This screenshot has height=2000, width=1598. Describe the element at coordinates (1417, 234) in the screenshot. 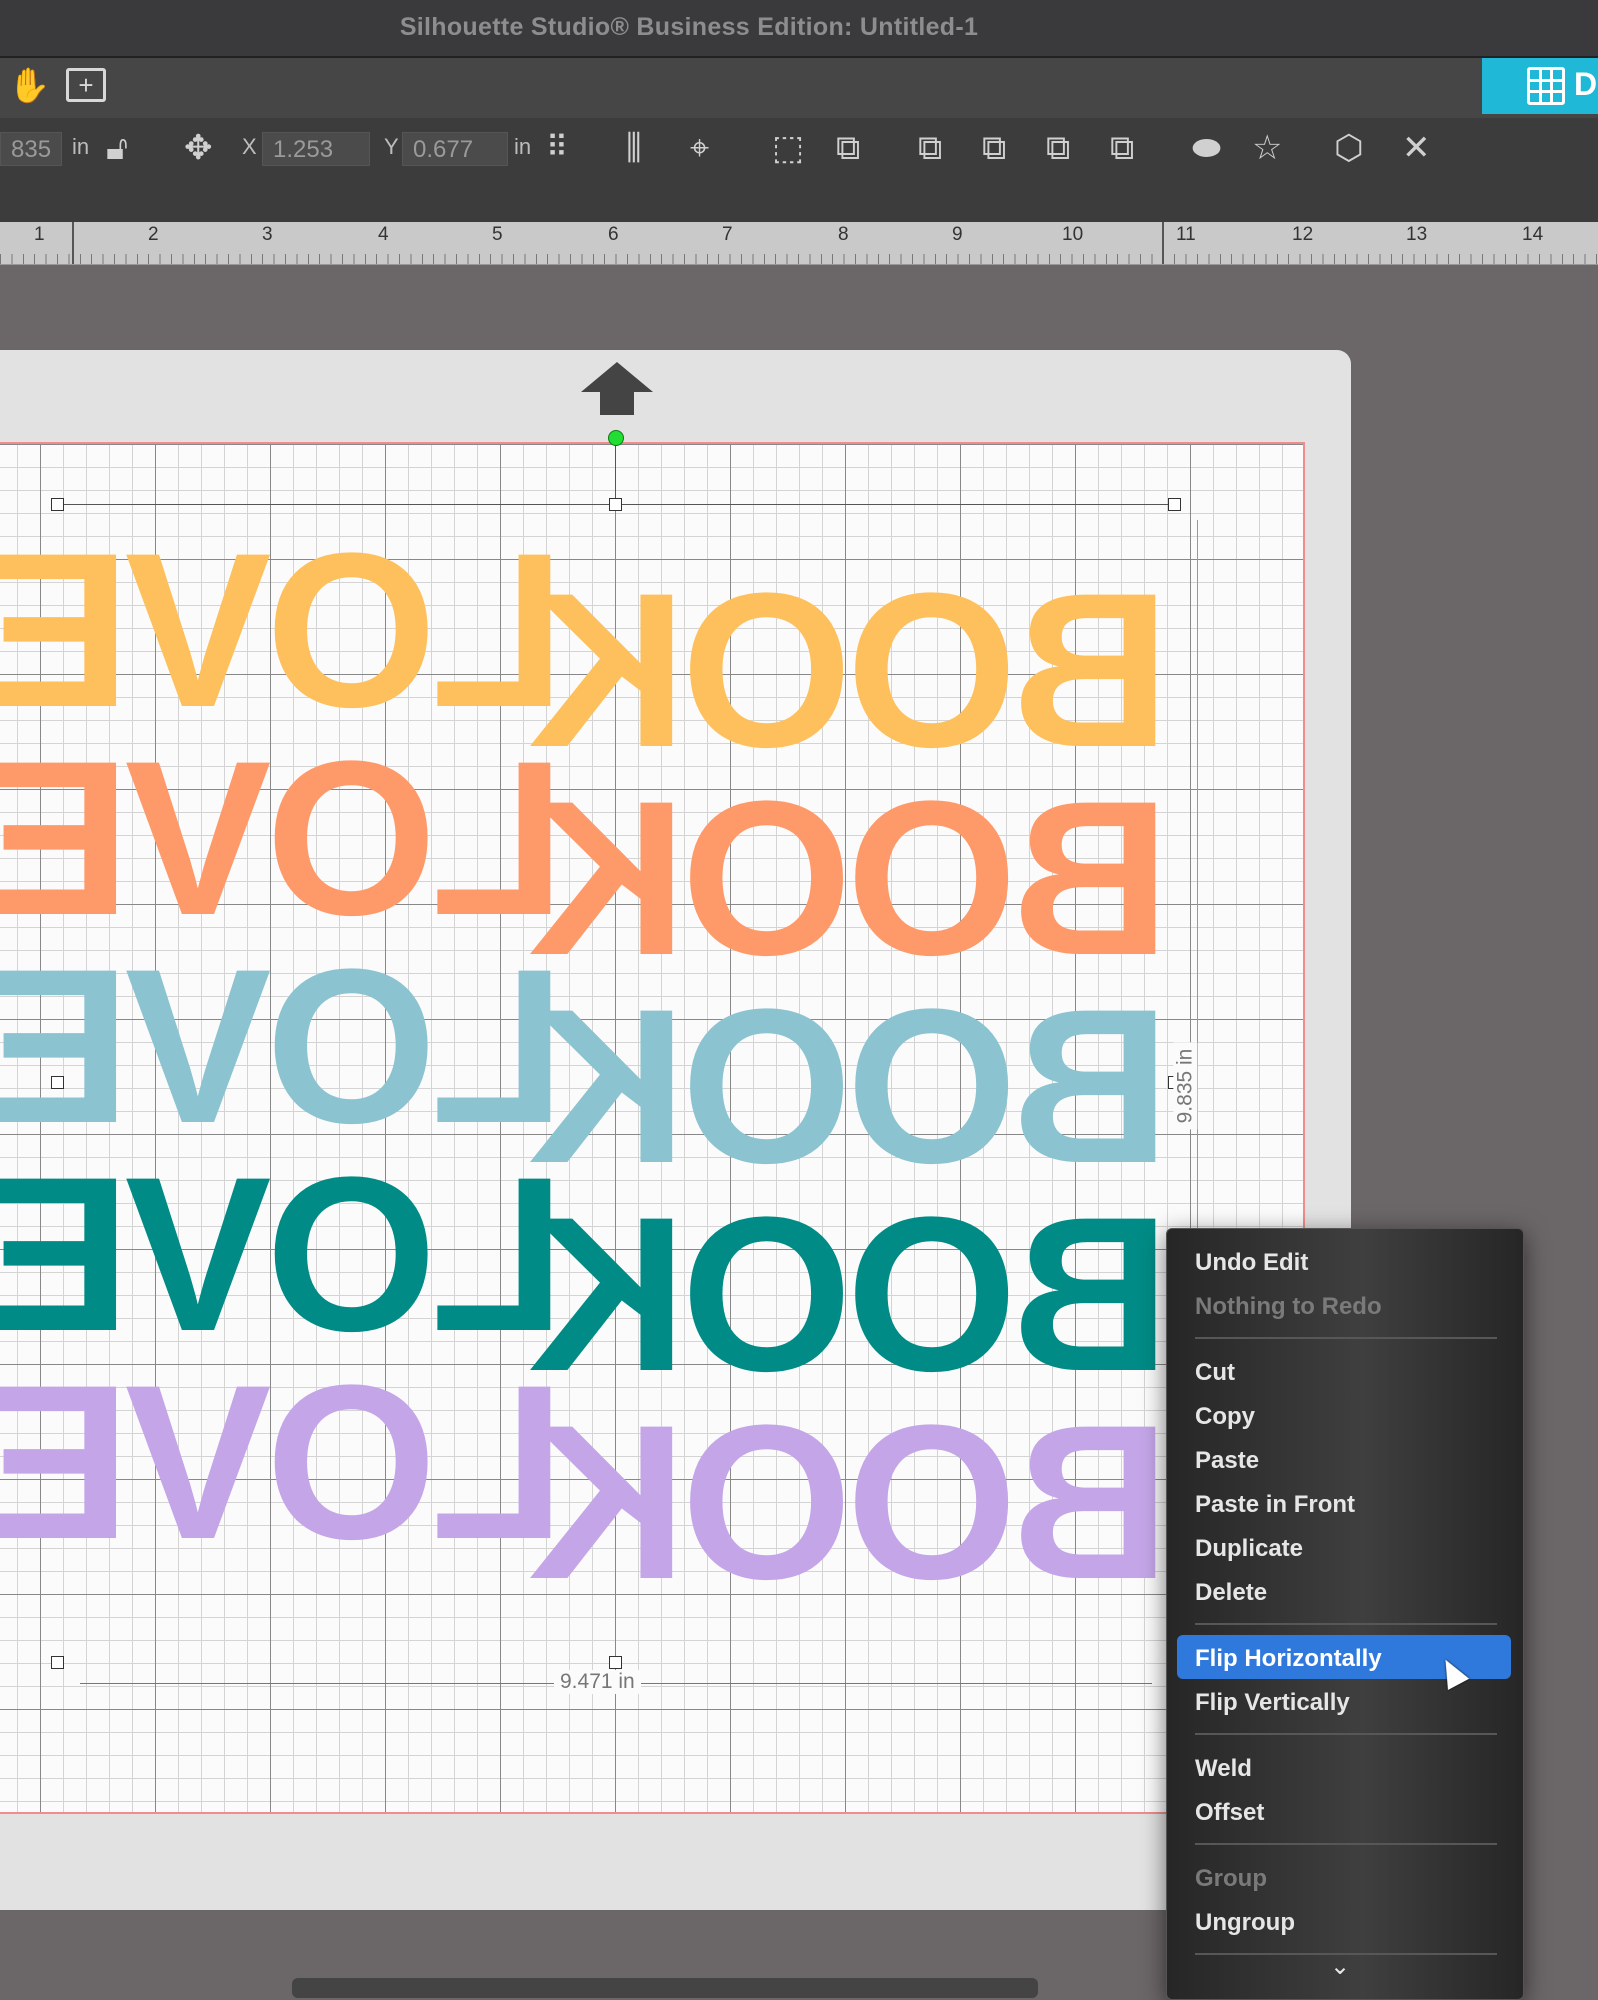

I see `ruler-number: 13` at that location.